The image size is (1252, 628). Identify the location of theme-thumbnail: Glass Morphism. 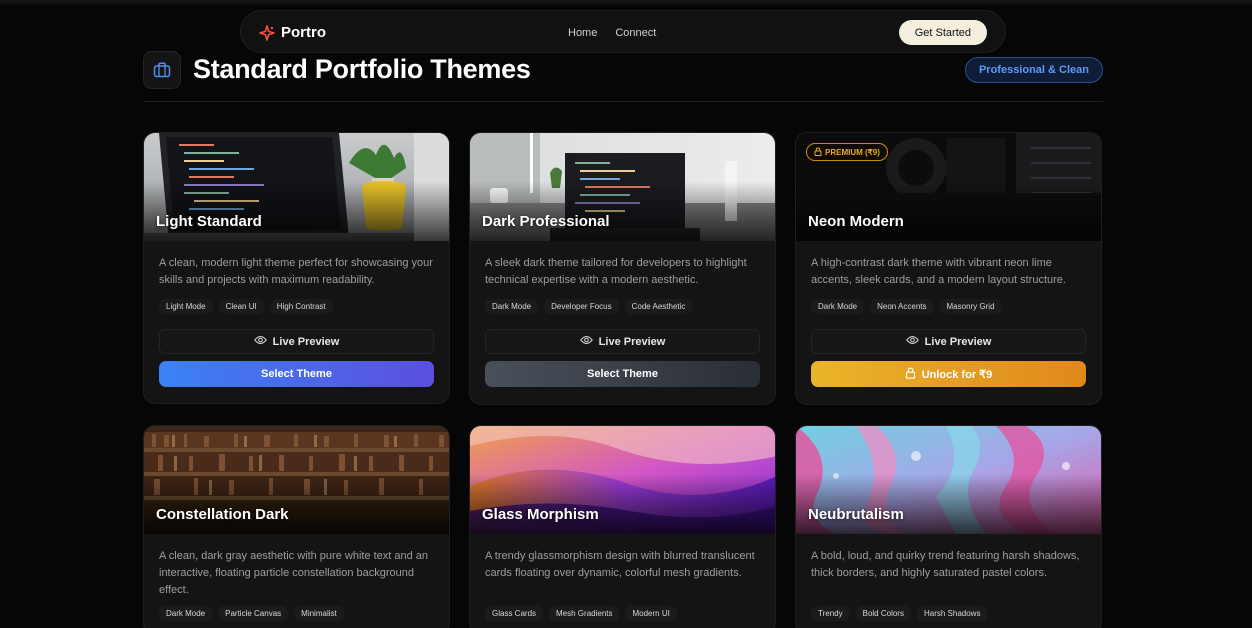
(622, 480).